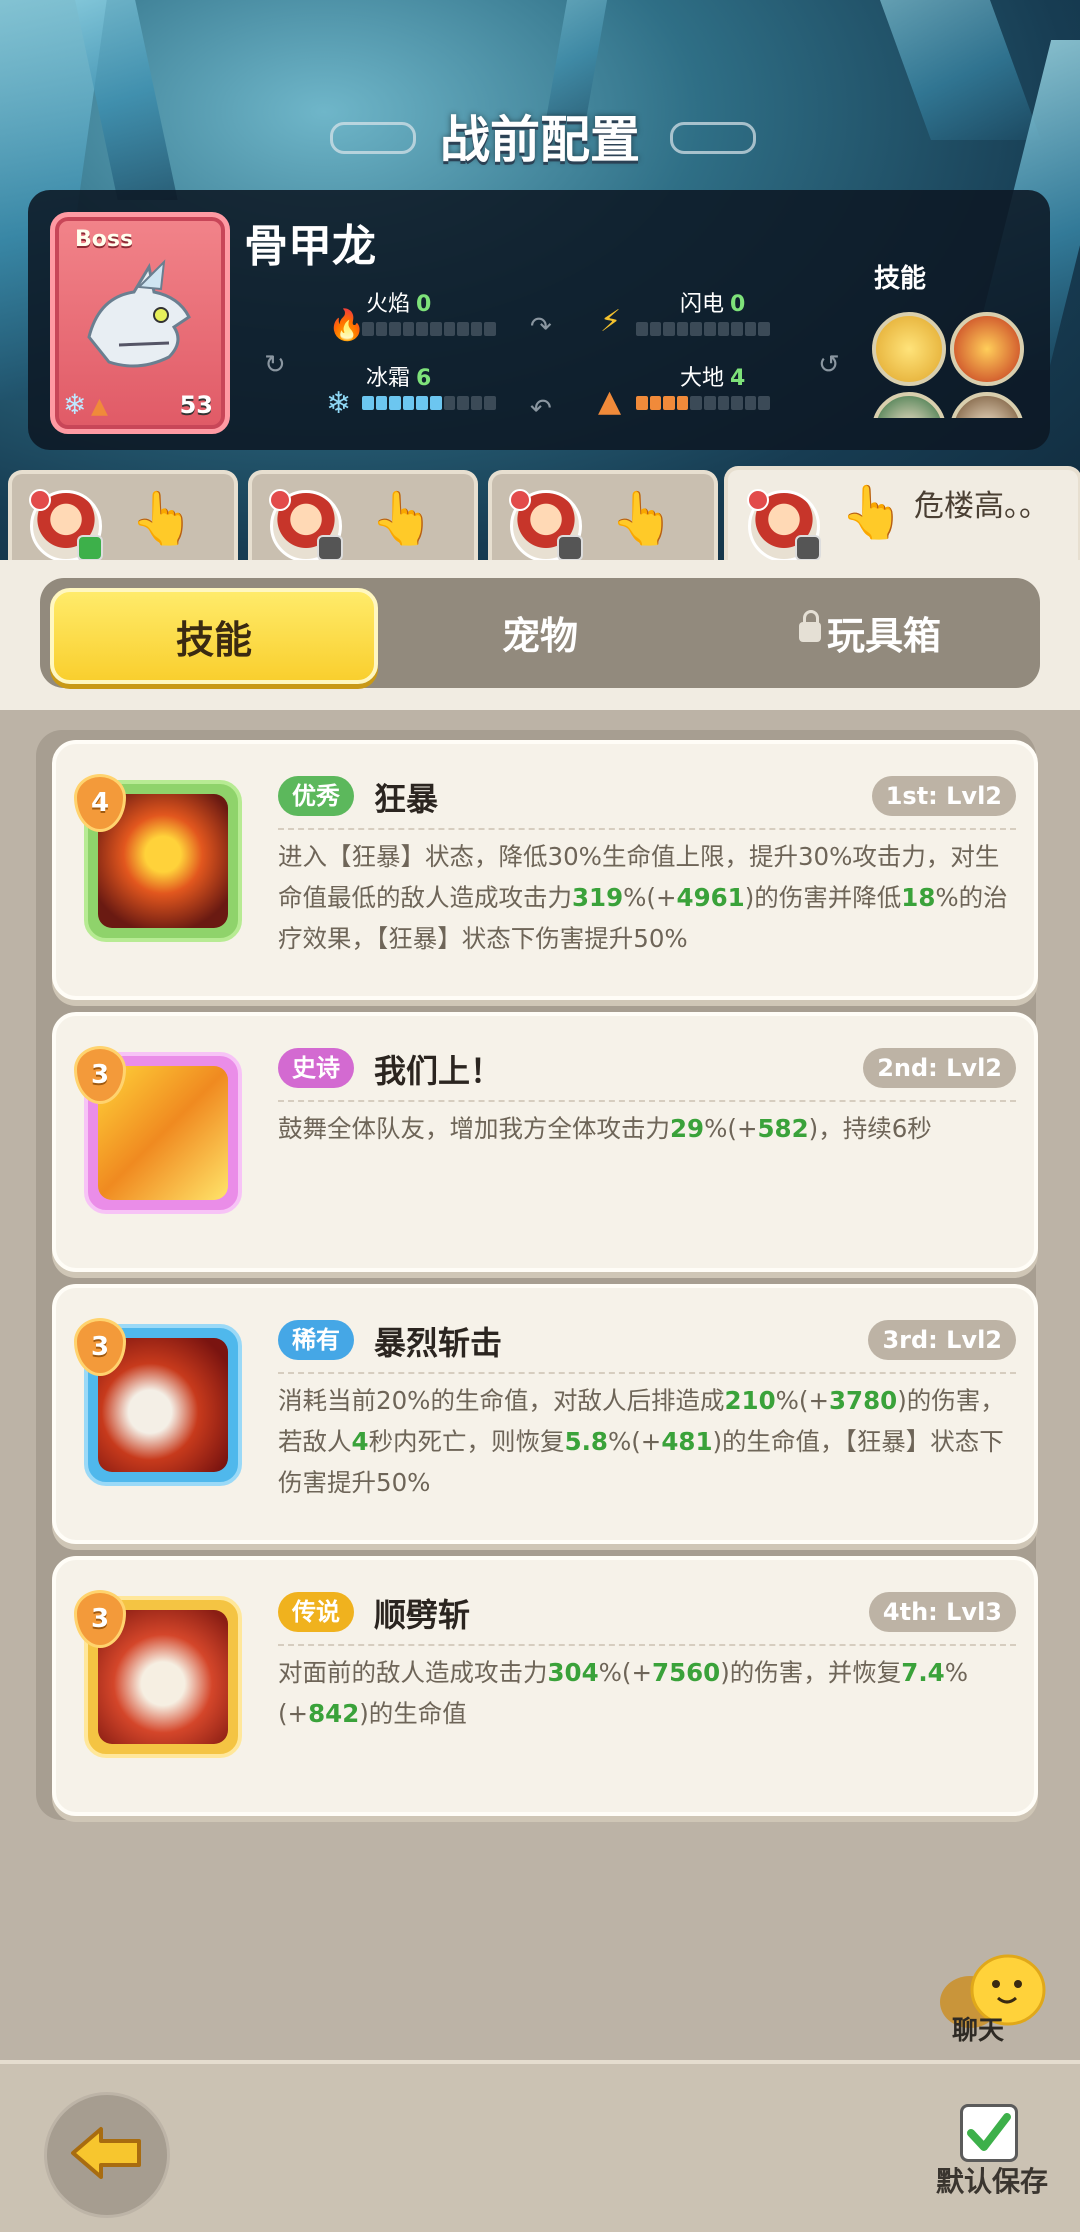  I want to click on boss-skills-label: 技能, so click(900, 279).